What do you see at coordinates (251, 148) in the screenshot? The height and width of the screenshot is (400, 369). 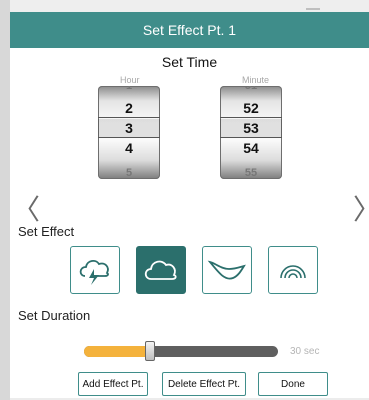 I see `minute-value: 54` at bounding box center [251, 148].